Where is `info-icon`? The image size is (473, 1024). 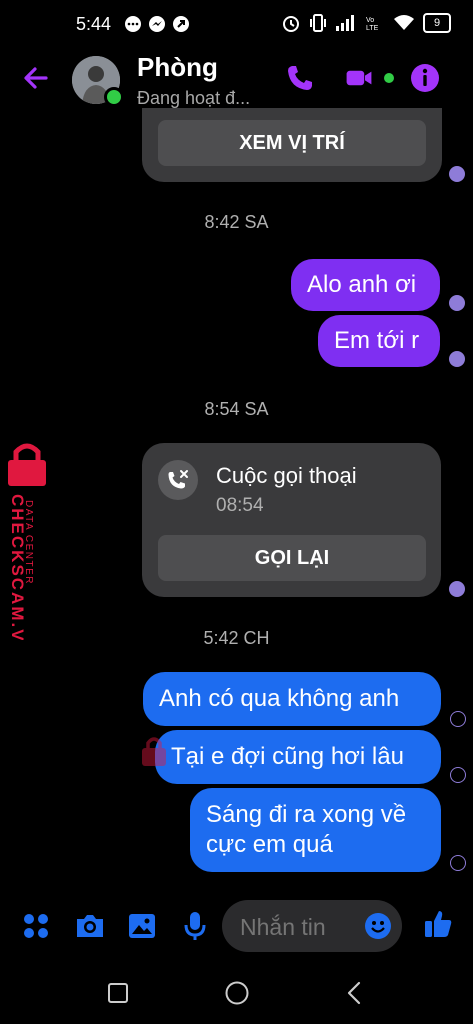 info-icon is located at coordinates (425, 78).